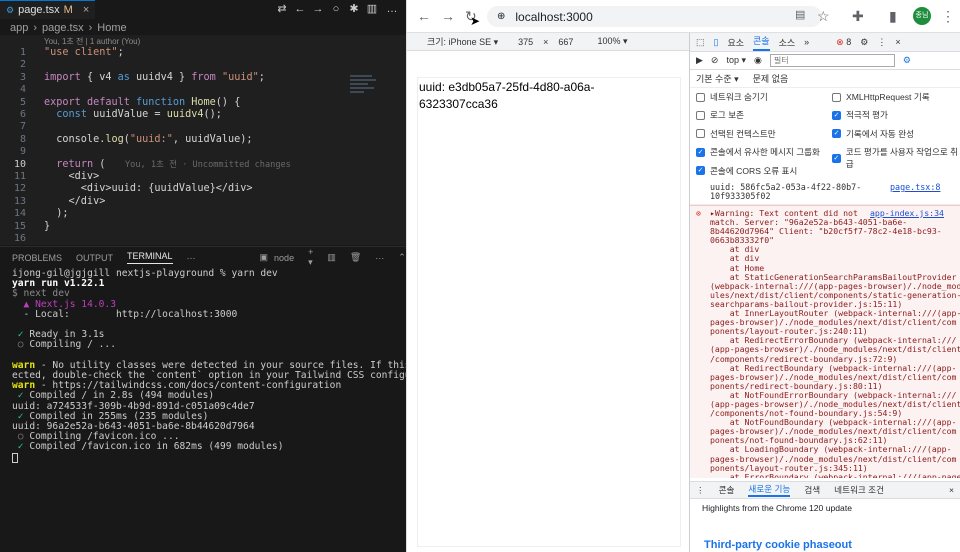 The width and height of the screenshot is (960, 552). What do you see at coordinates (859, 490) in the screenshot?
I see `drawer-tab-network-conditions: 네트워크 조건` at bounding box center [859, 490].